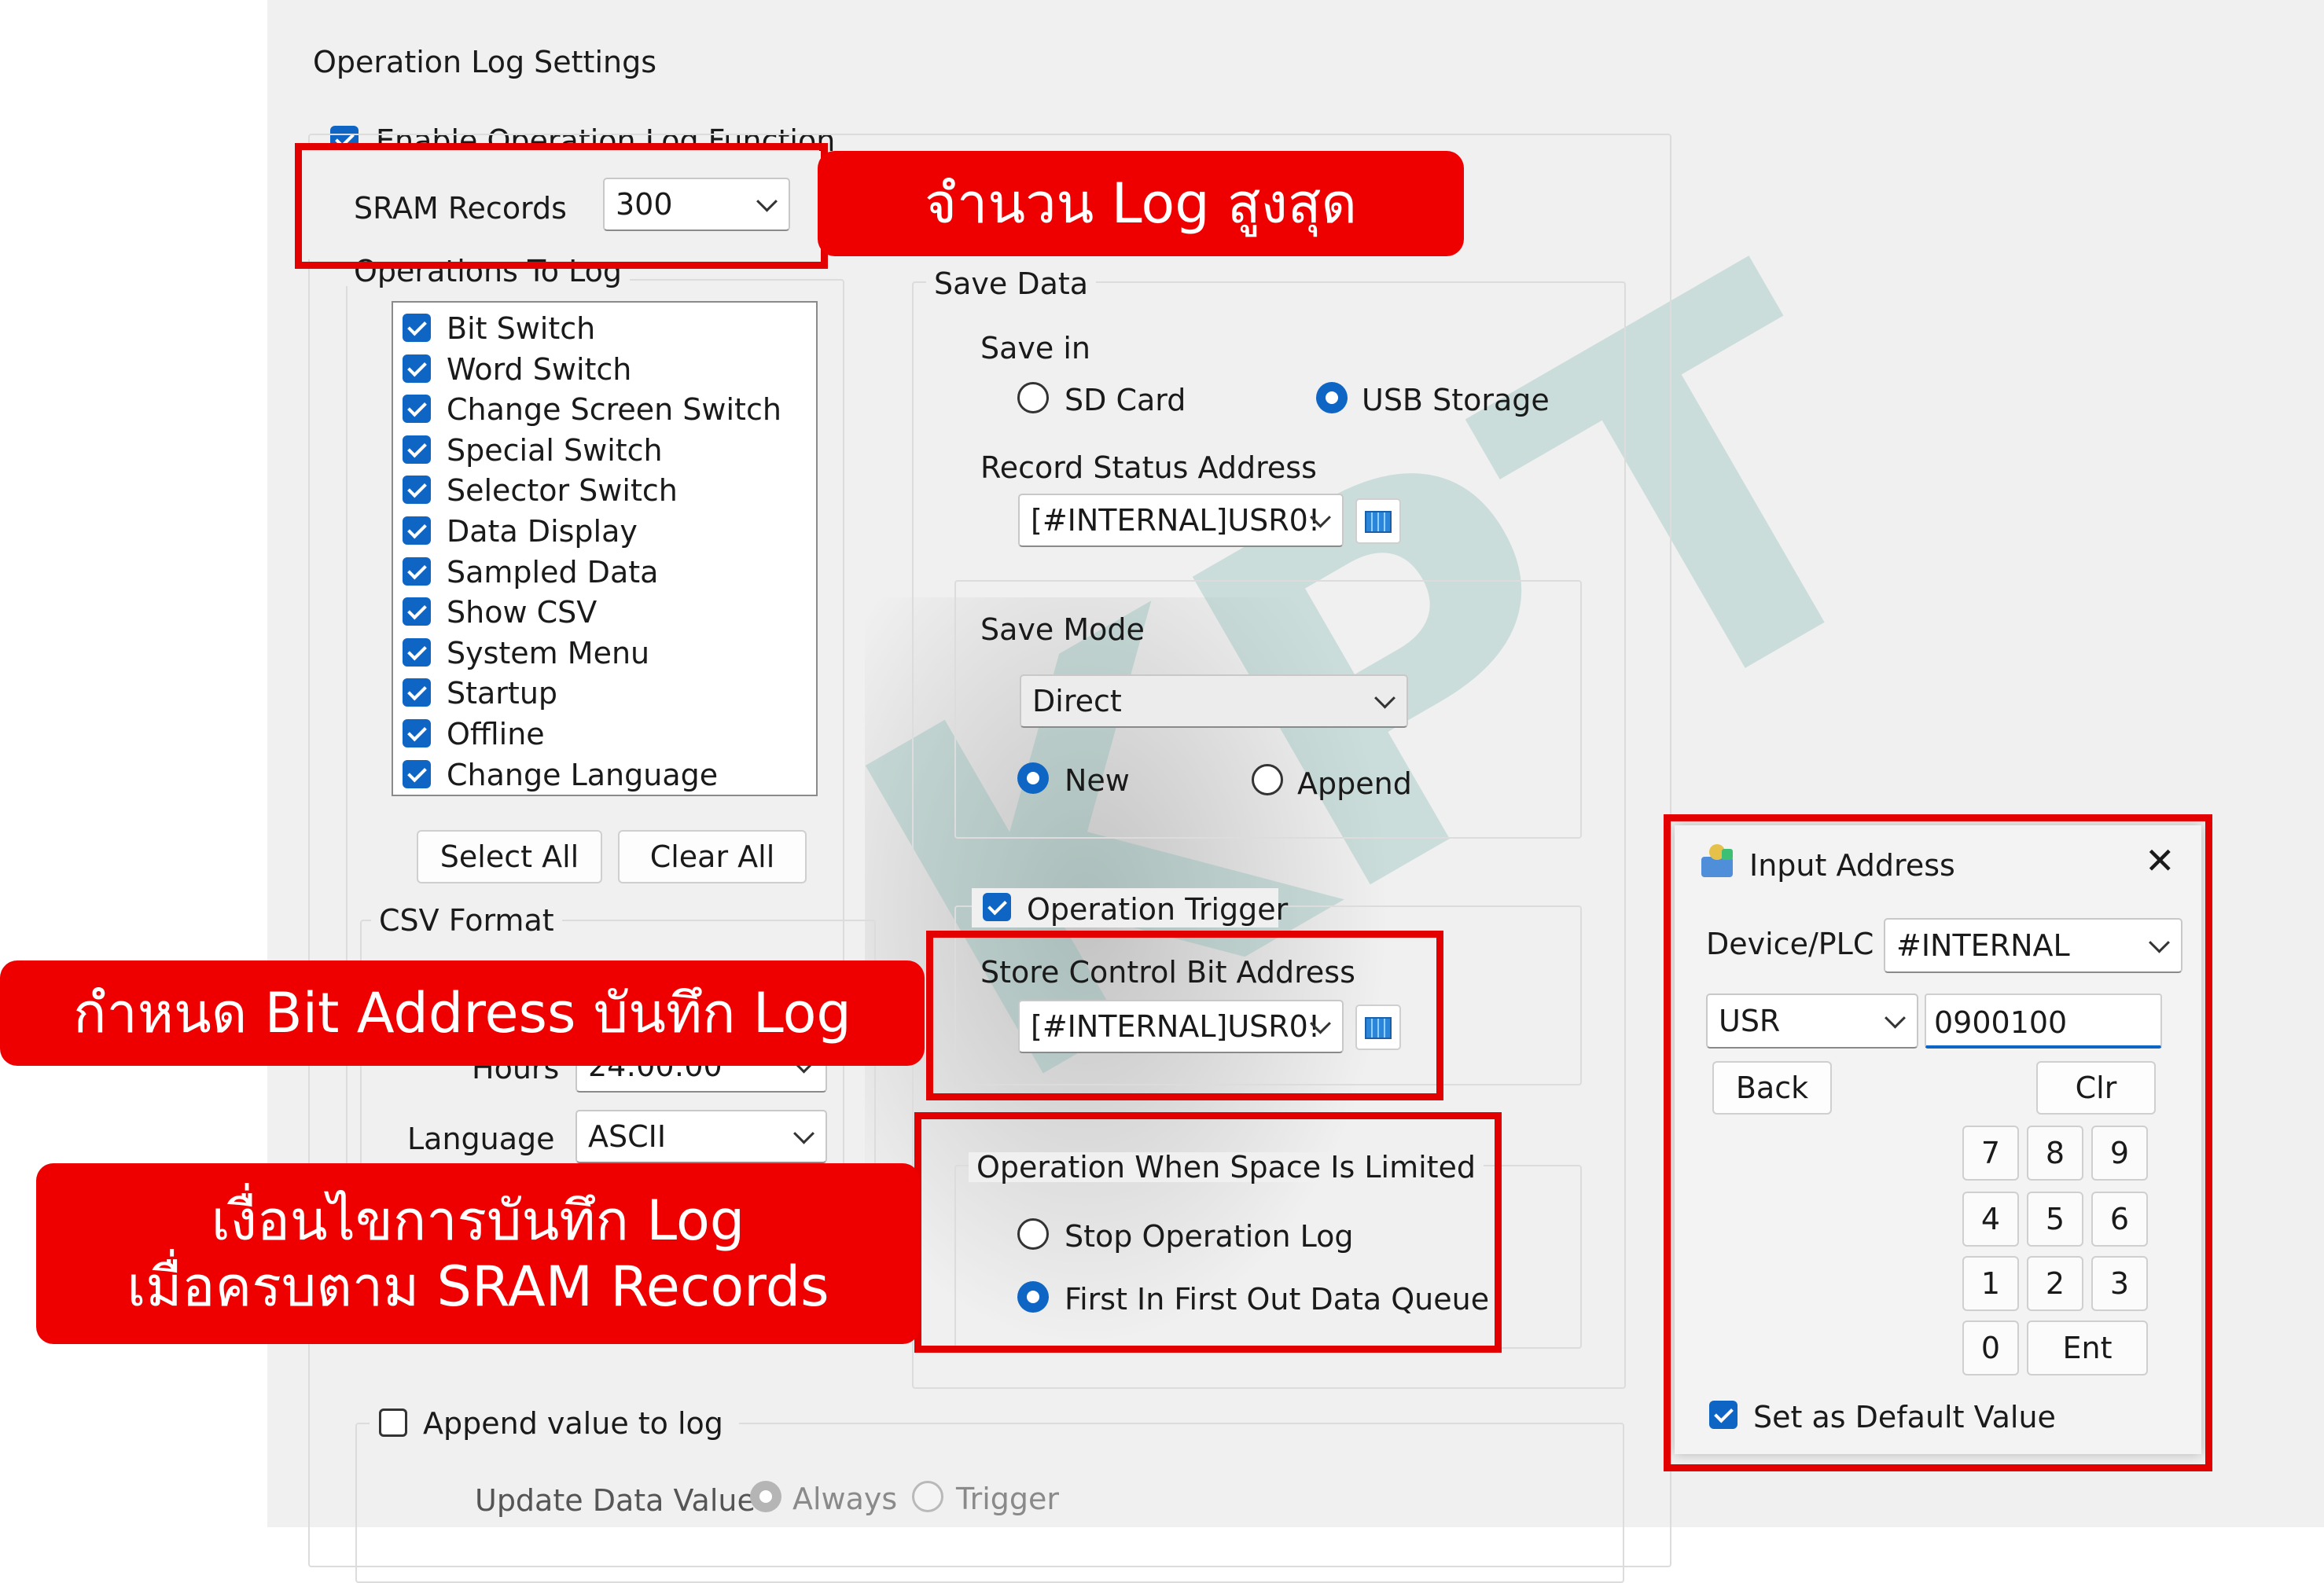 The height and width of the screenshot is (1583, 2324). I want to click on callout-bit-address: กำหนด Bit Address บันทึก Log, so click(463, 1013).